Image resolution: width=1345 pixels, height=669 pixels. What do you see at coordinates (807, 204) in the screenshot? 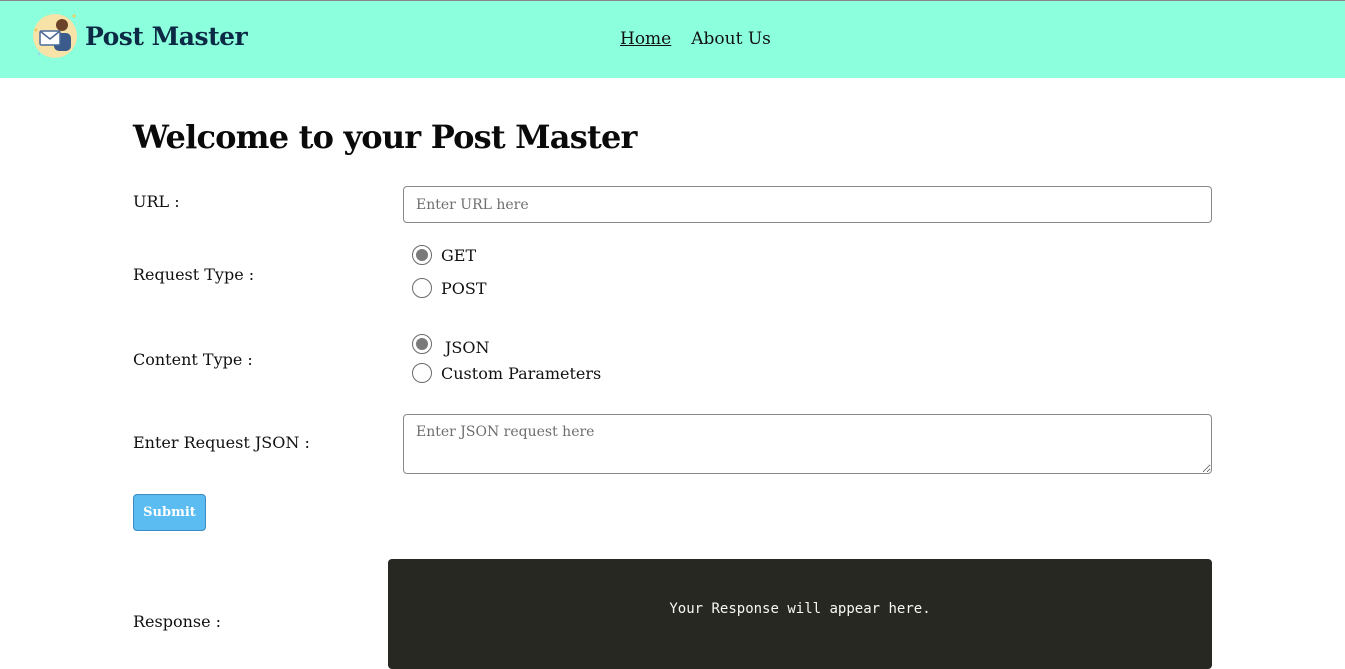
I see `url-input` at bounding box center [807, 204].